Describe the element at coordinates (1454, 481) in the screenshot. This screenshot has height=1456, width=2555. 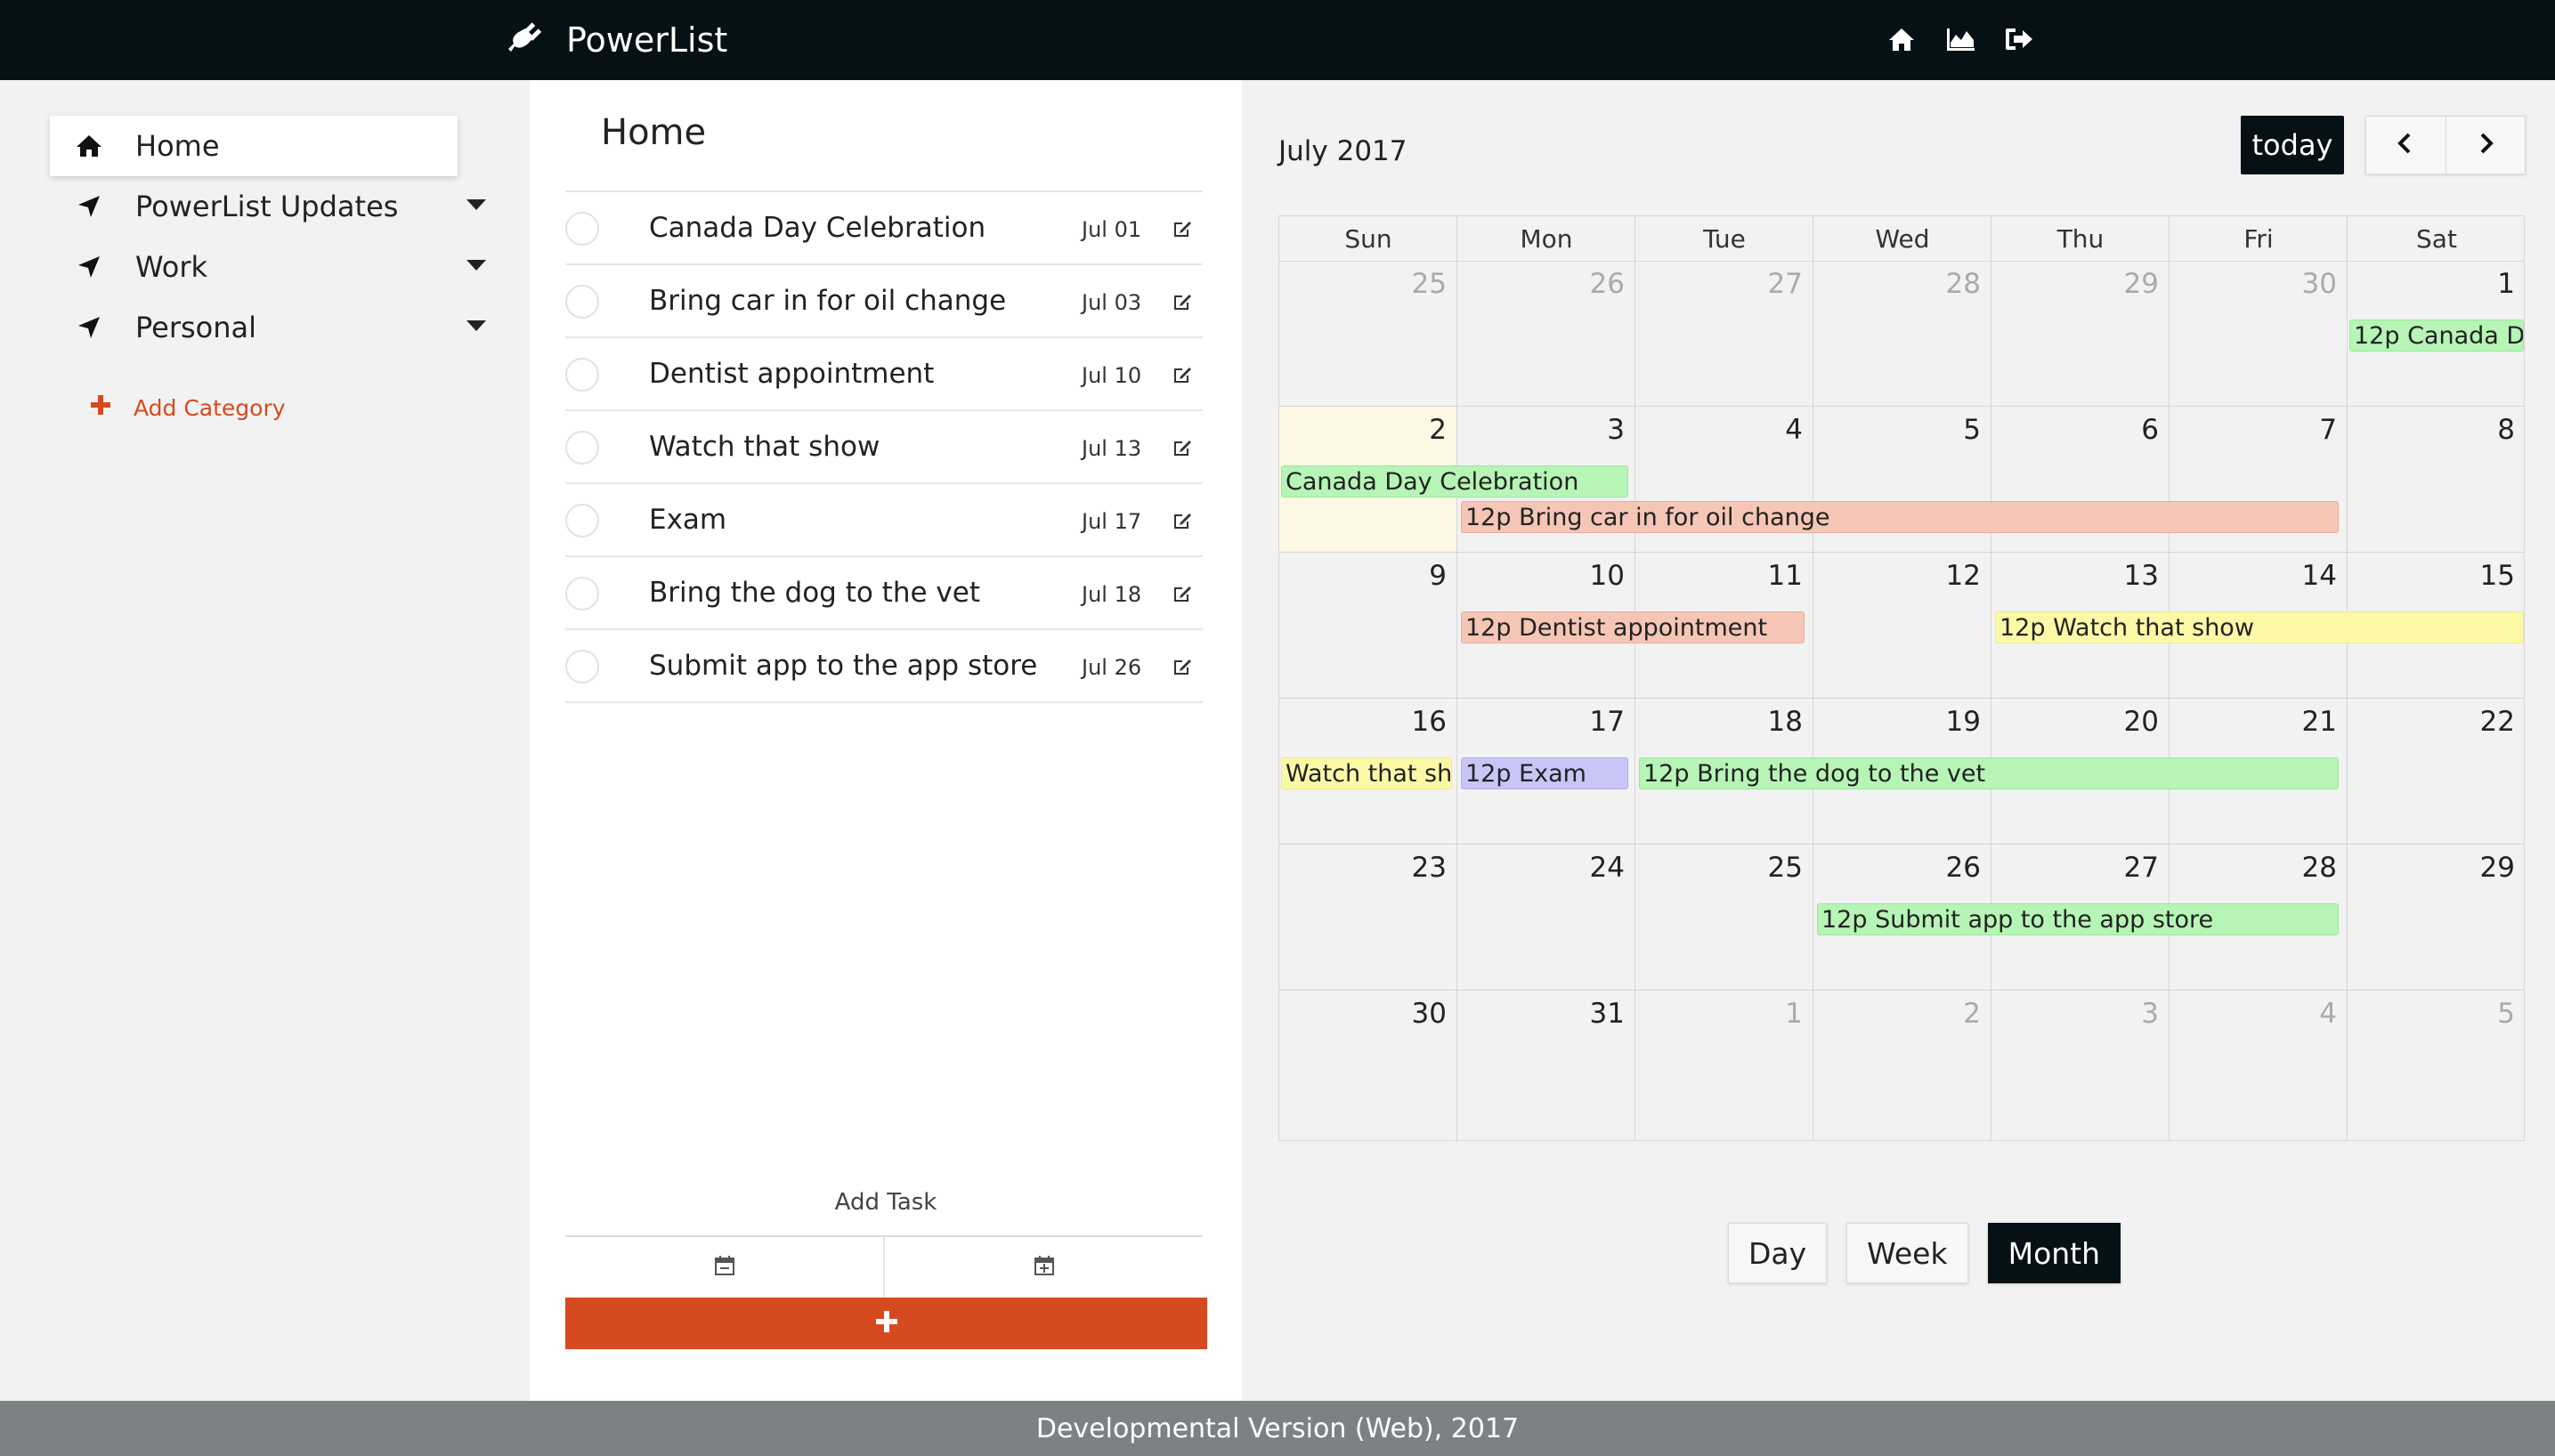
I see `calendar-event: Canada Day Celebration` at that location.